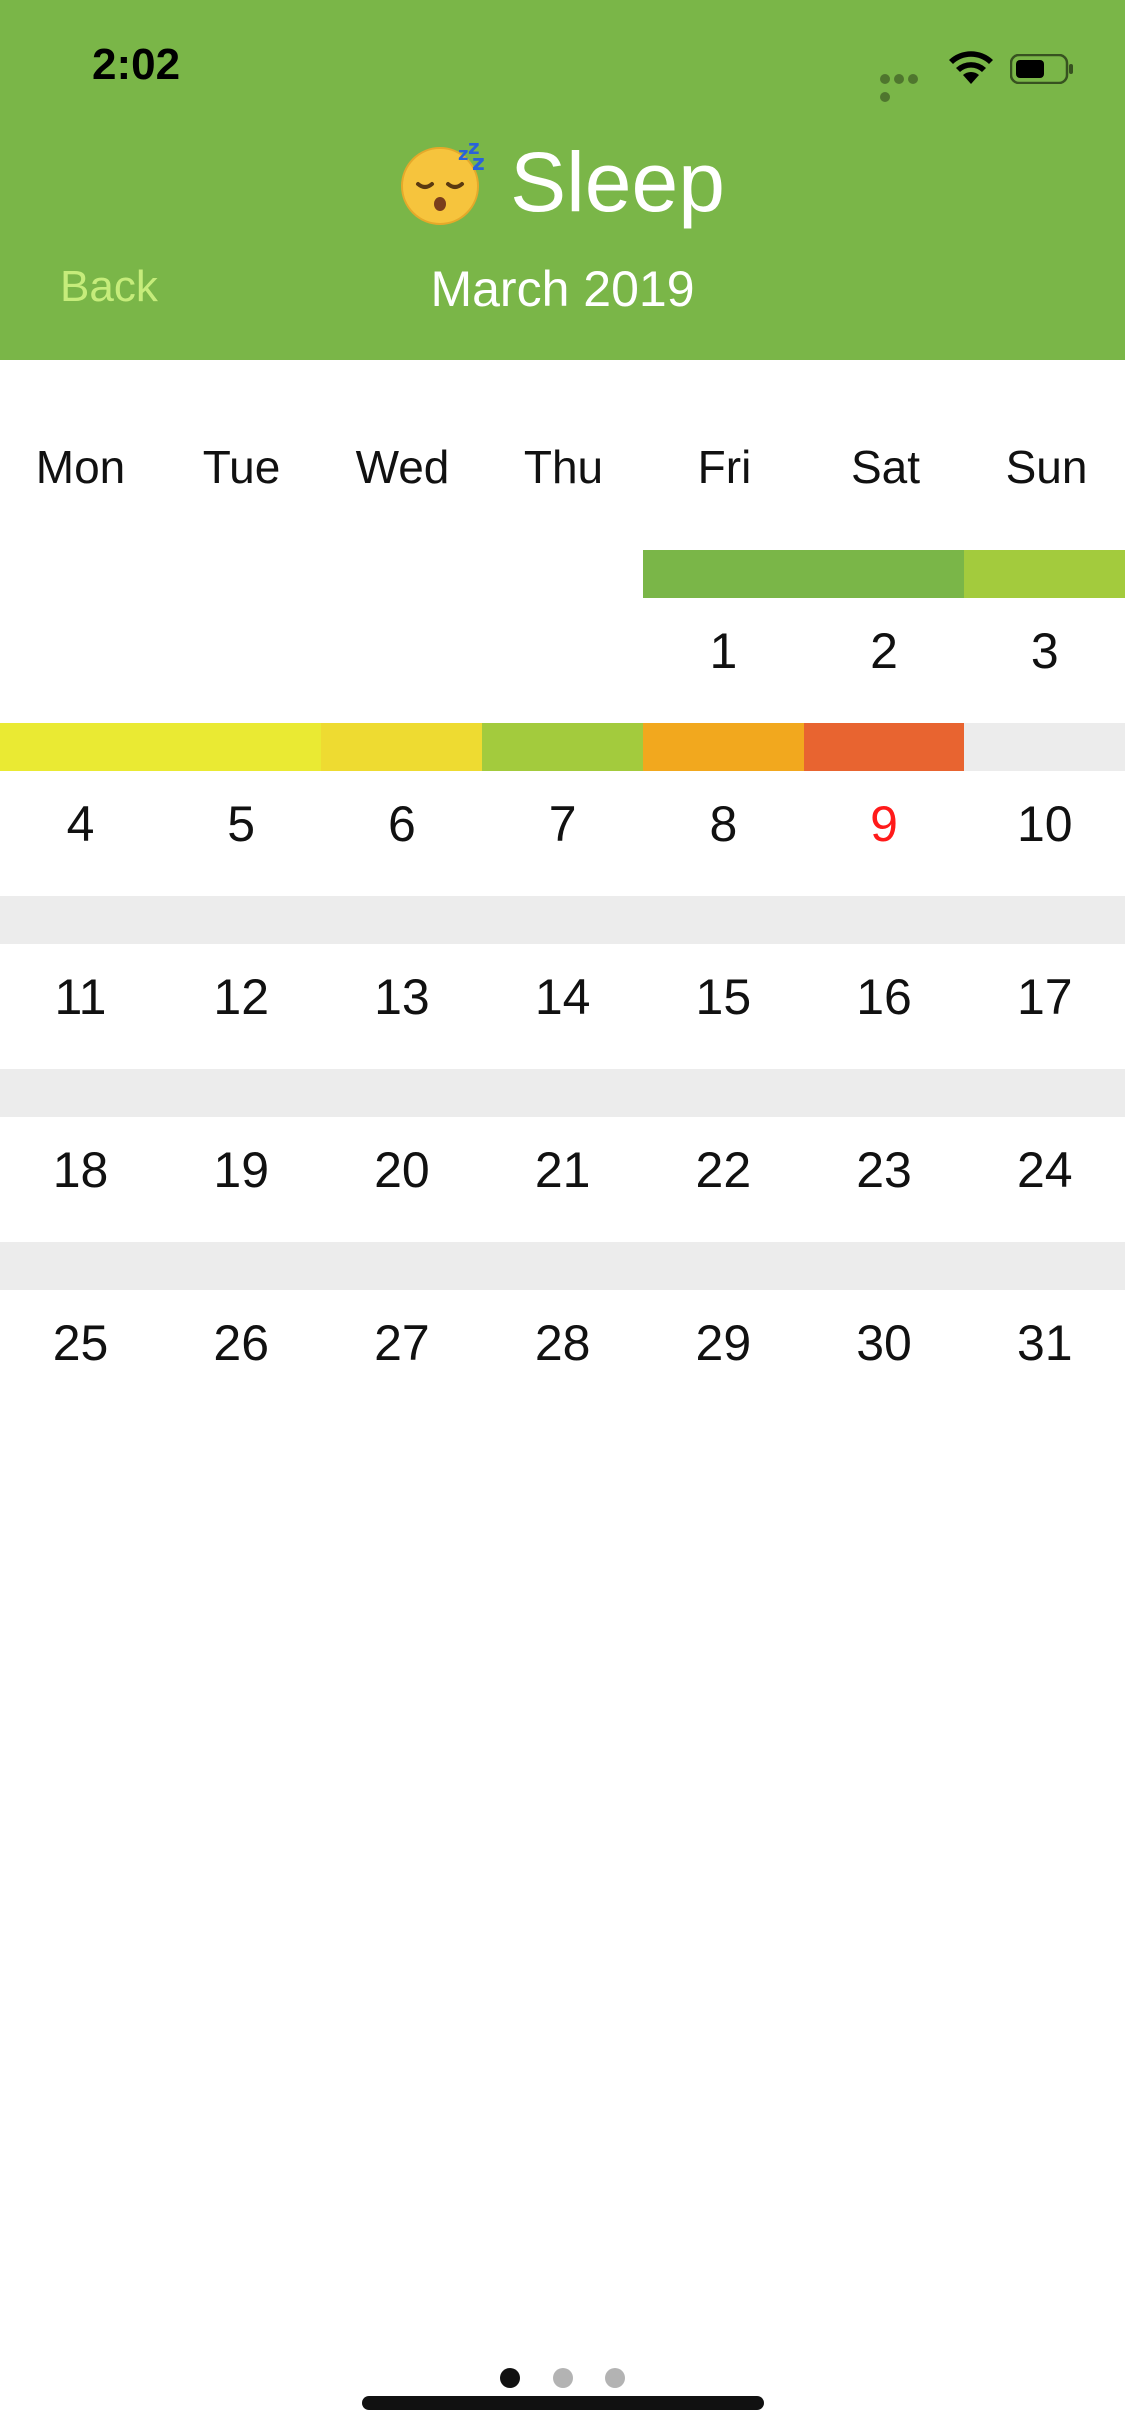  What do you see at coordinates (563, 467) in the screenshot?
I see `weekday-thu: Thu` at bounding box center [563, 467].